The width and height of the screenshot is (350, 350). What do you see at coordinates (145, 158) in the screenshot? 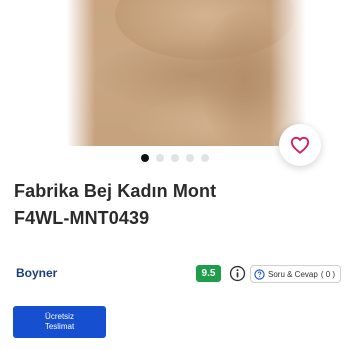
I see `carousel-dot-active` at bounding box center [145, 158].